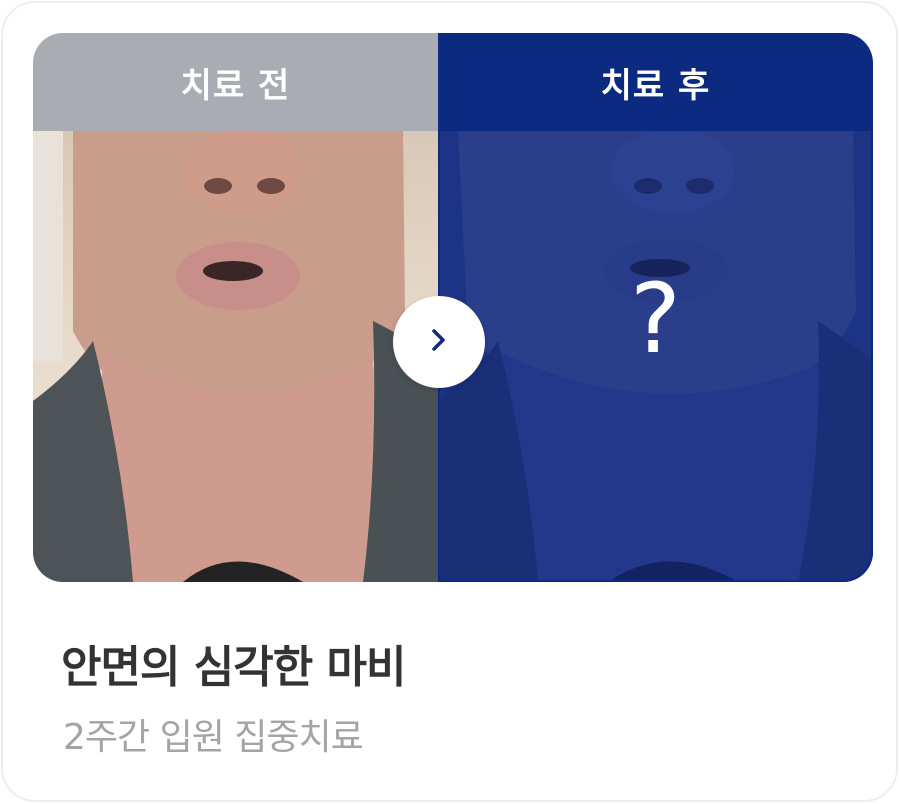  I want to click on before-label: 치료 전, so click(235, 82).